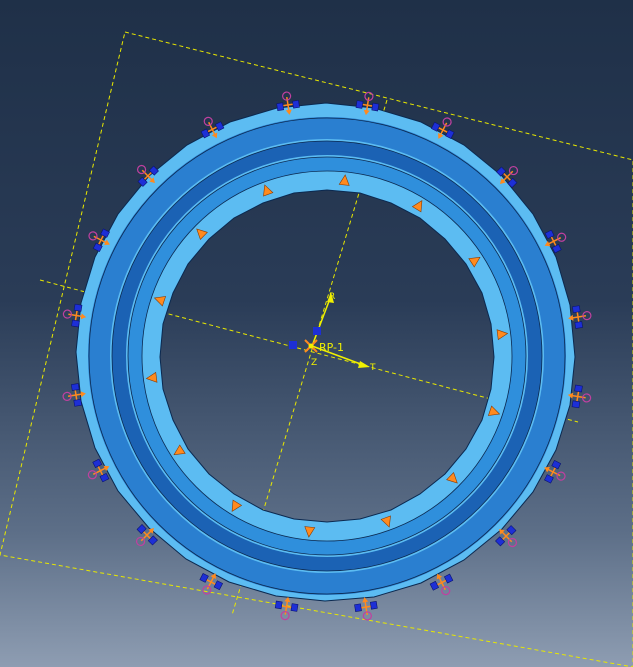  I want to click on reference-point, so click(311, 346).